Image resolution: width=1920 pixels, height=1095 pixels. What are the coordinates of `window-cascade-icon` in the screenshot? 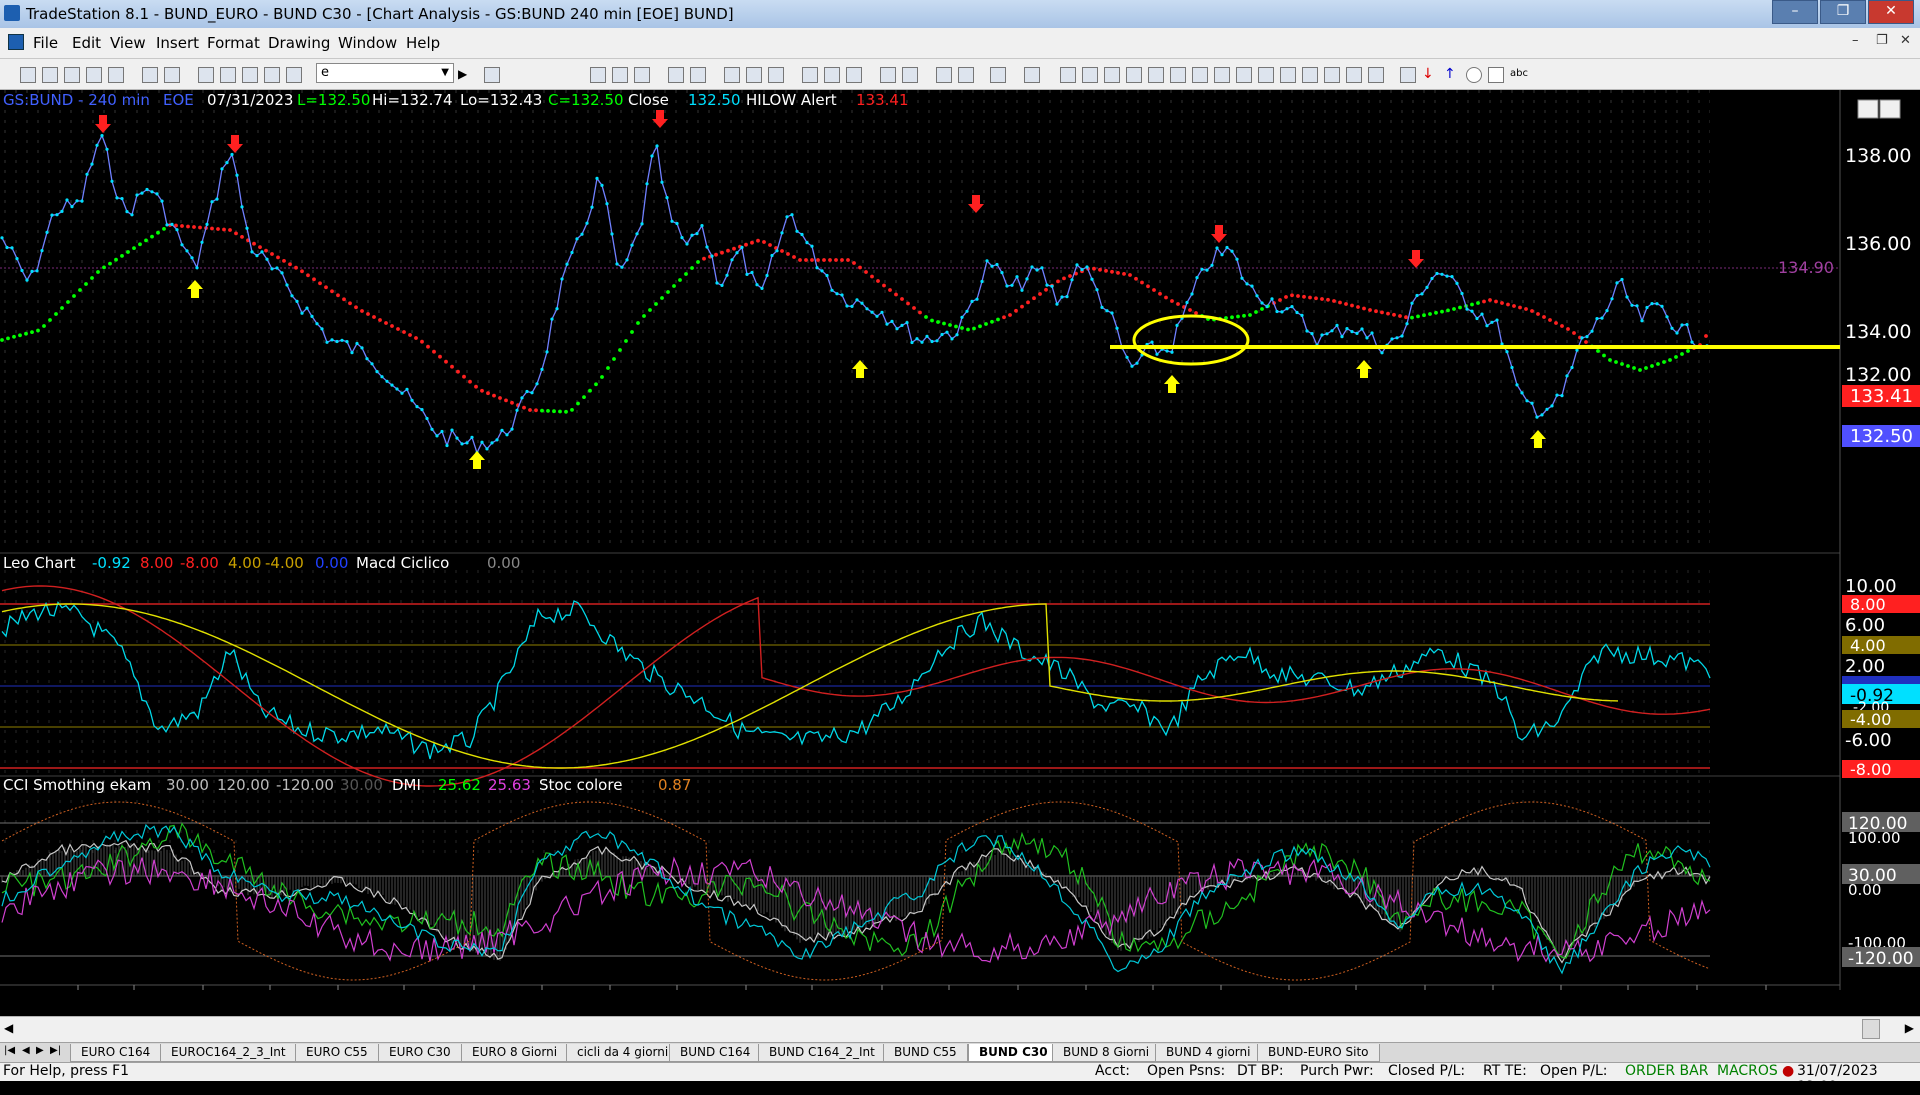 It's located at (206, 75).